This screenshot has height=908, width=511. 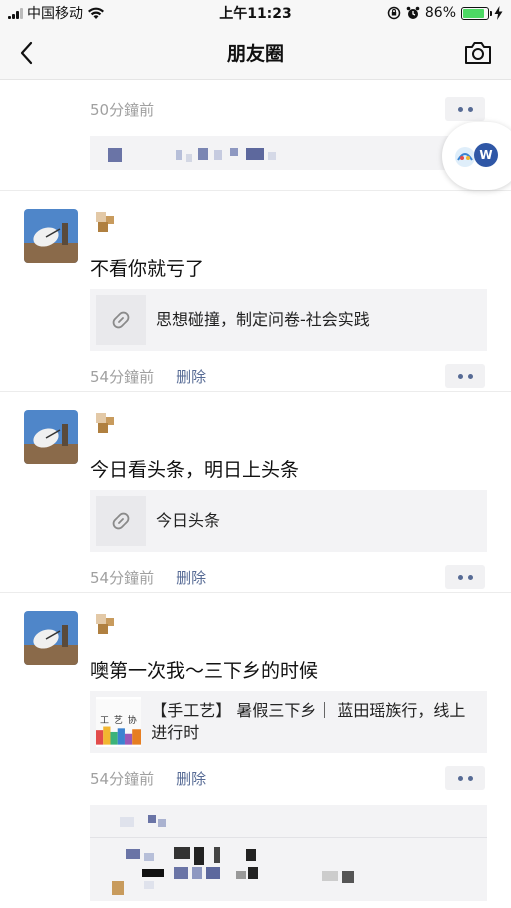 I want to click on comment-divider, so click(x=288, y=837).